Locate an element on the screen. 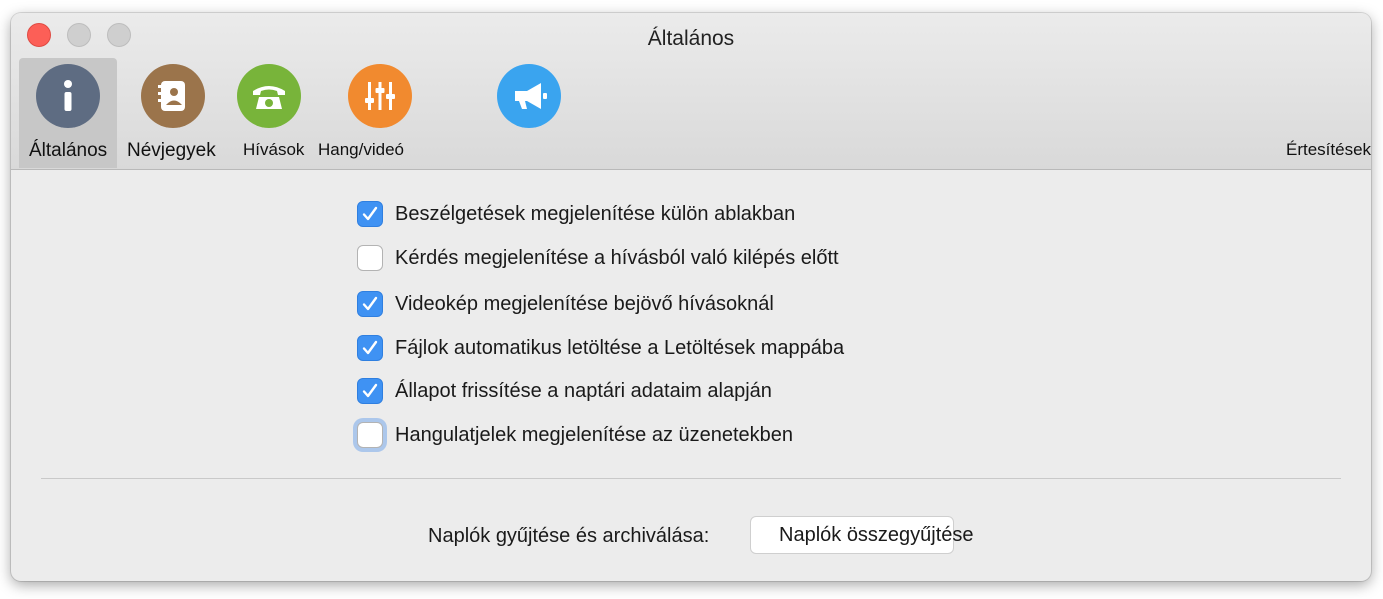 The height and width of the screenshot is (599, 1383). tab-label: Hang/videó is located at coordinates (361, 149).